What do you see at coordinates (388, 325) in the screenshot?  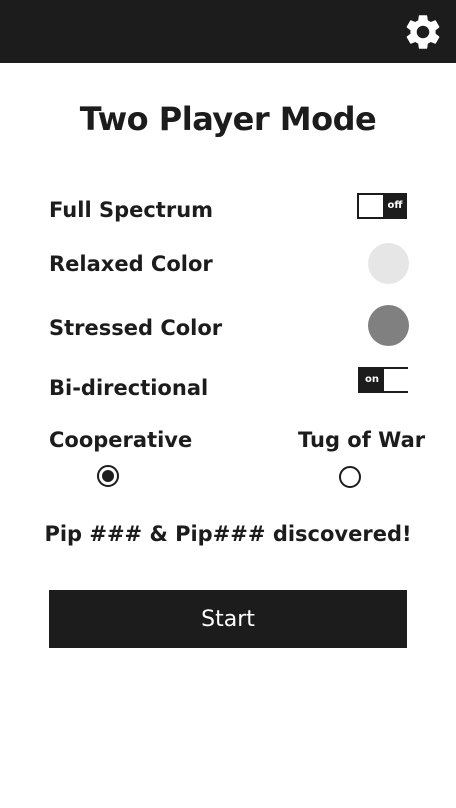 I see `stressed-color-swatch` at bounding box center [388, 325].